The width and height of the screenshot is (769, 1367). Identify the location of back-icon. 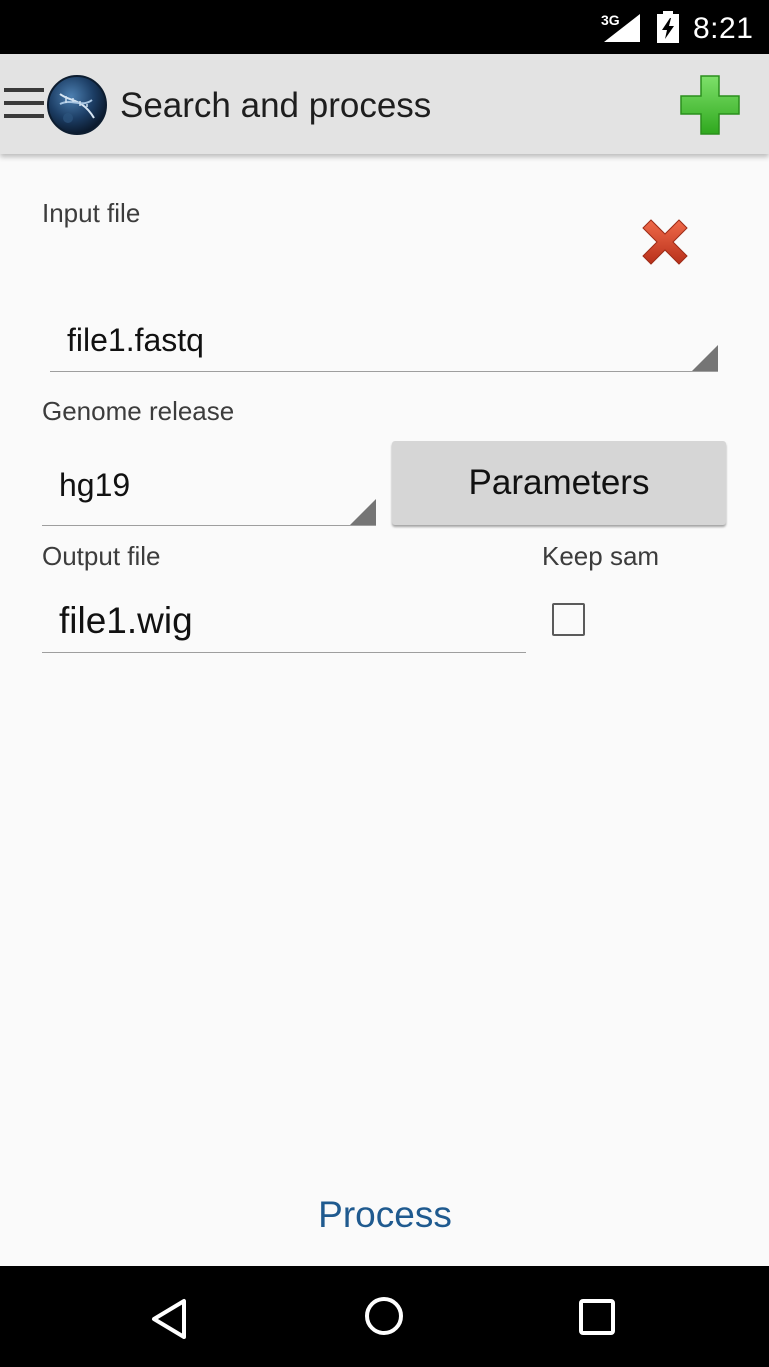
(170, 1319).